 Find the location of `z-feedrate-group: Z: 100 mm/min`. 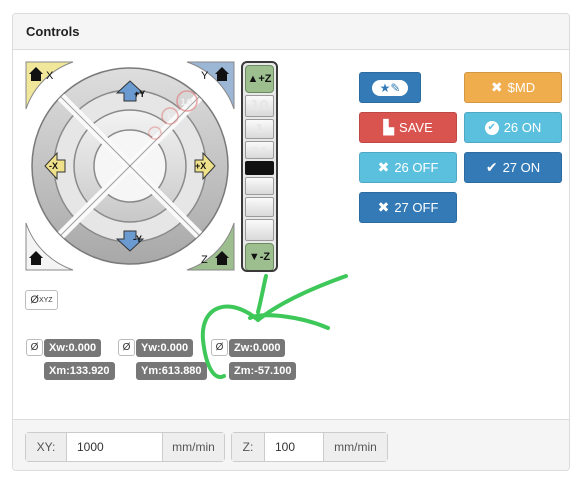

z-feedrate-group: Z: 100 mm/min is located at coordinates (309, 447).